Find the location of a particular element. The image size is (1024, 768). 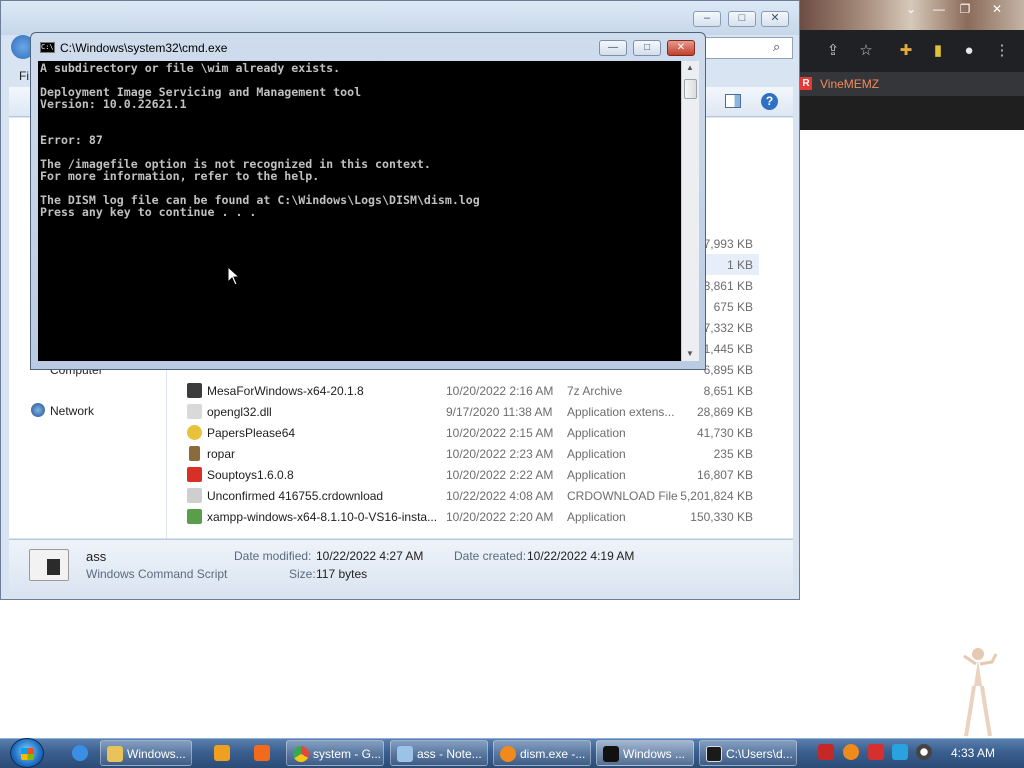

search-icon: ⌕ is located at coordinates (776, 47).